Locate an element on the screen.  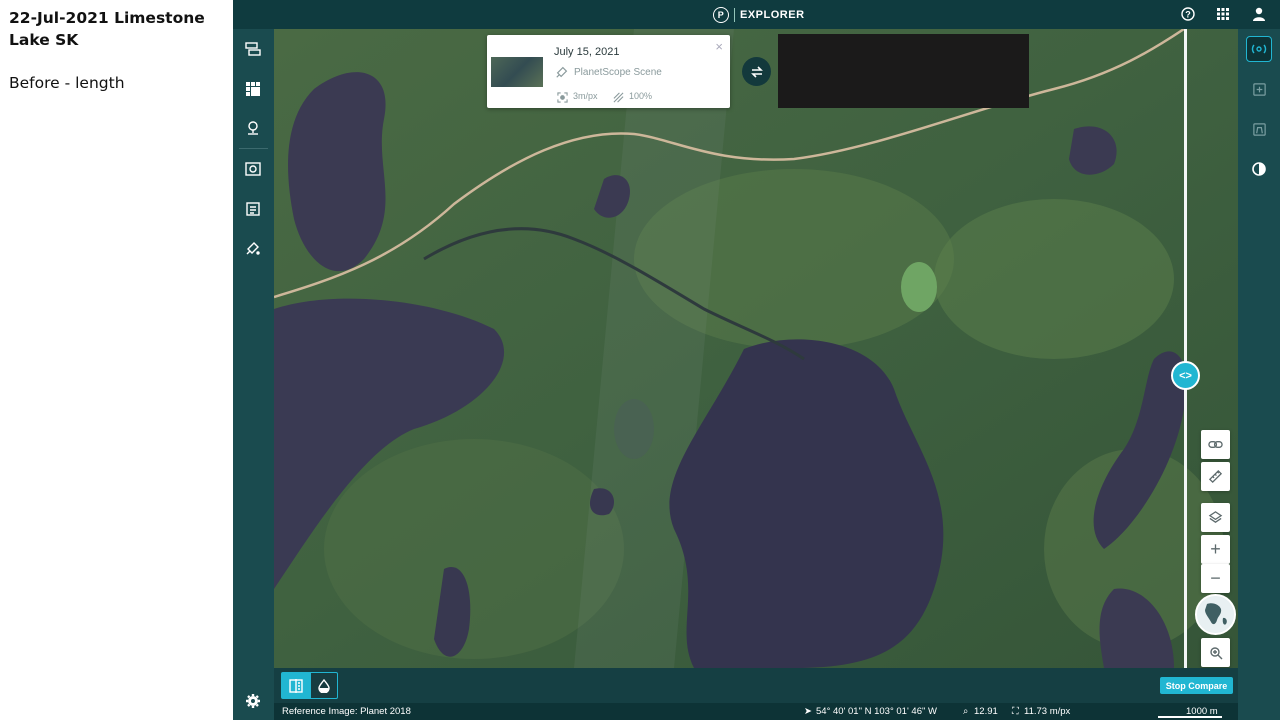
top-bar: P EXPLORER ? is located at coordinates (756, 14).